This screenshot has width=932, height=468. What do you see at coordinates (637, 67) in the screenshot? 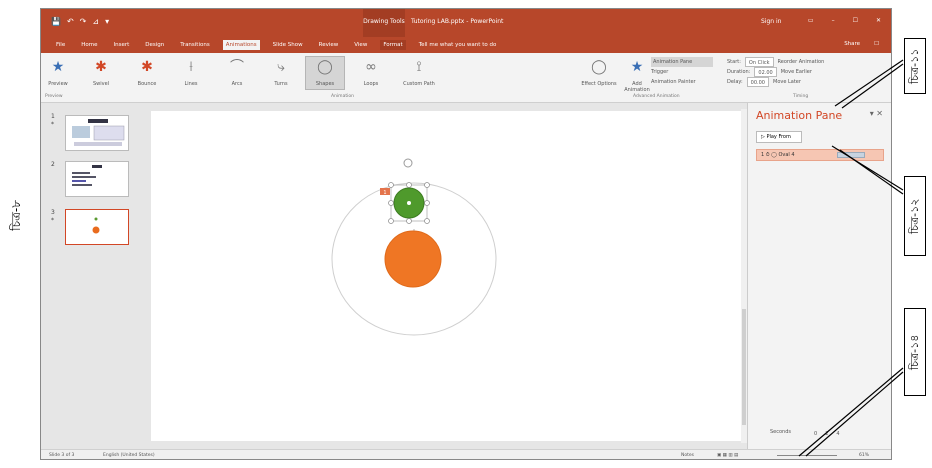
I see `add-animation-star-icon: ★` at bounding box center [637, 67].